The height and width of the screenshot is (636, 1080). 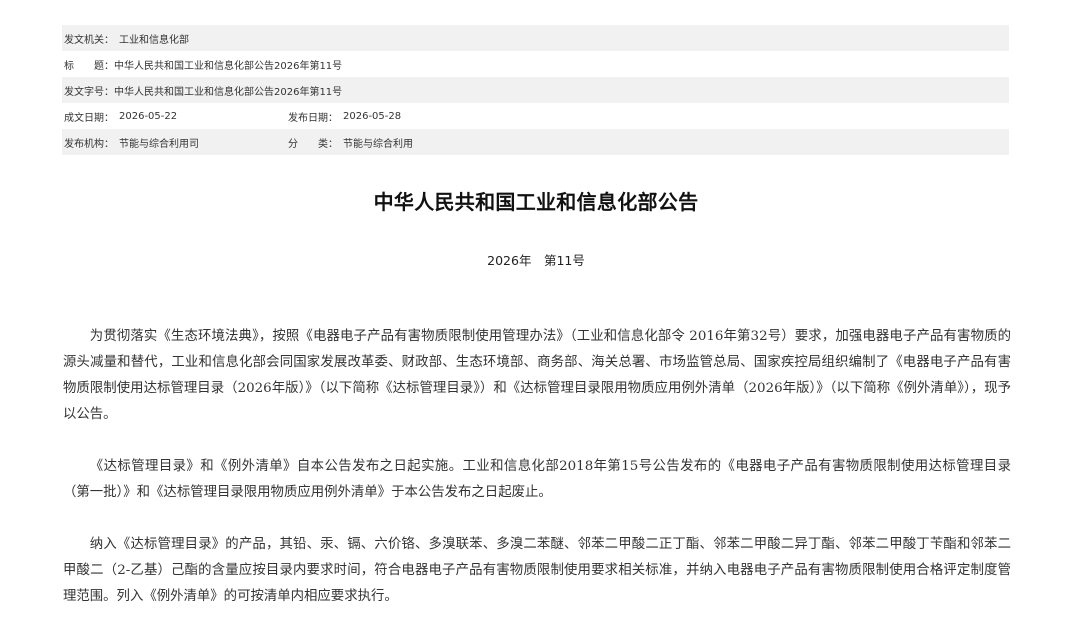 I want to click on meta-value-published-date: 2026-05-28, so click(x=372, y=116).